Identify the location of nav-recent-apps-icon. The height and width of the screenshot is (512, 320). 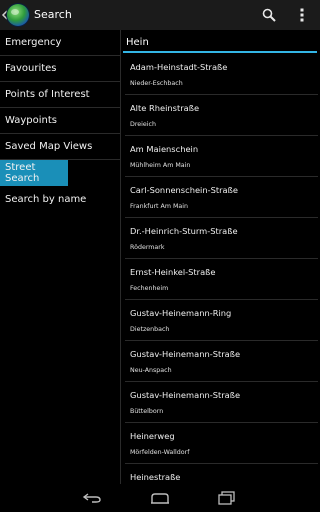
(227, 498).